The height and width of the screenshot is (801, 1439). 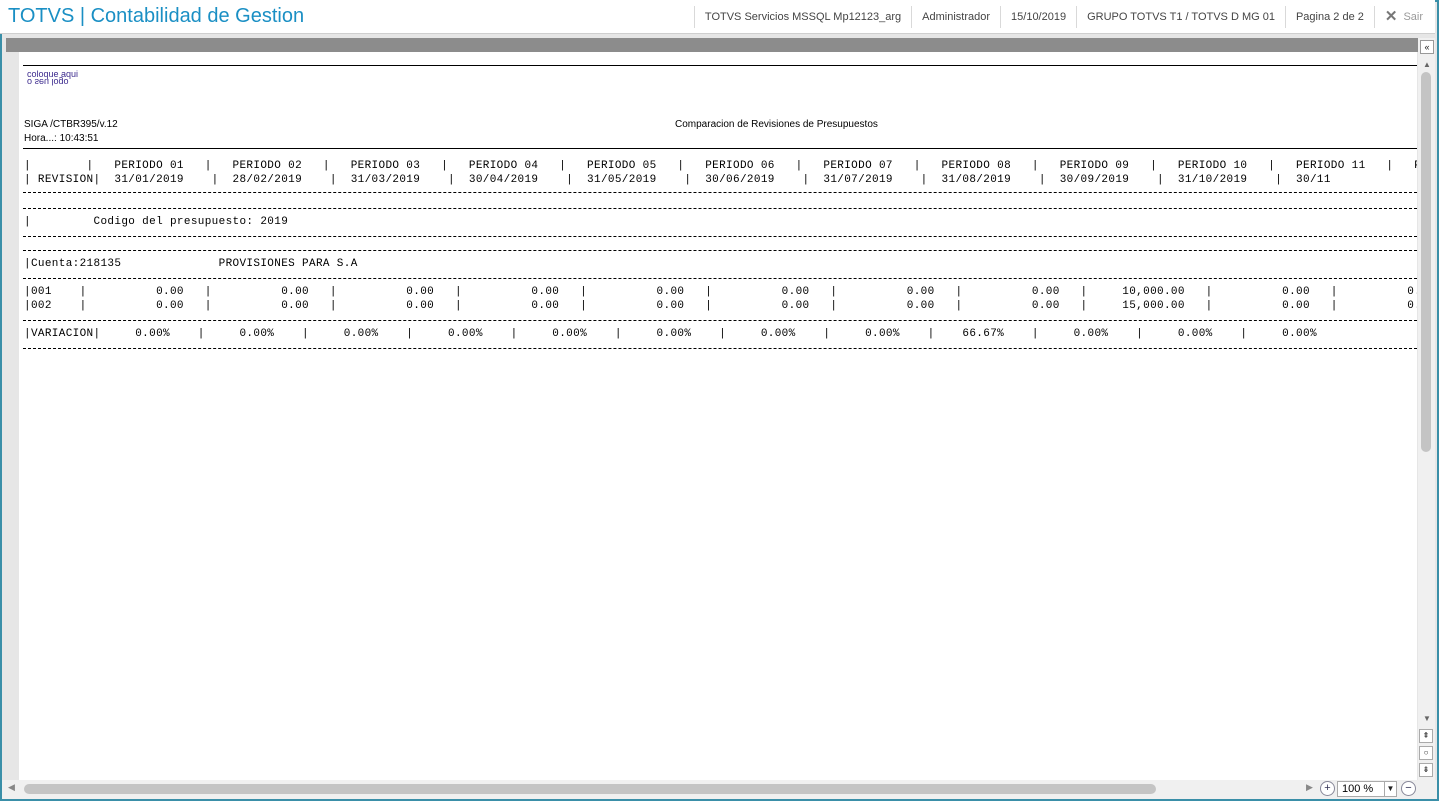 What do you see at coordinates (1426, 770) in the screenshot?
I see `last-page-icon: ⇟` at bounding box center [1426, 770].